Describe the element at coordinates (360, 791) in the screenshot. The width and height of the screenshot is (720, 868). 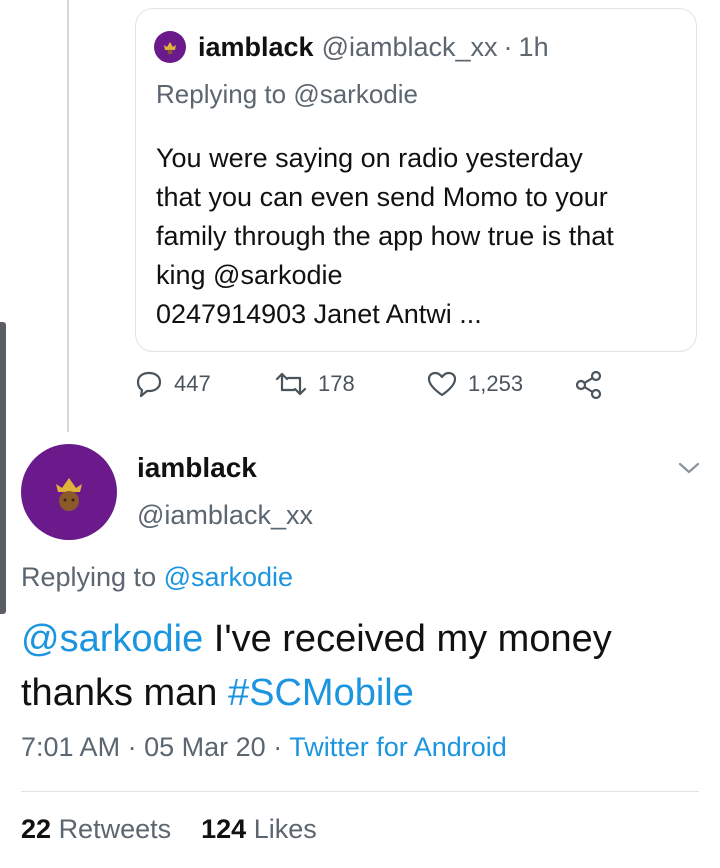
I see `divider` at that location.